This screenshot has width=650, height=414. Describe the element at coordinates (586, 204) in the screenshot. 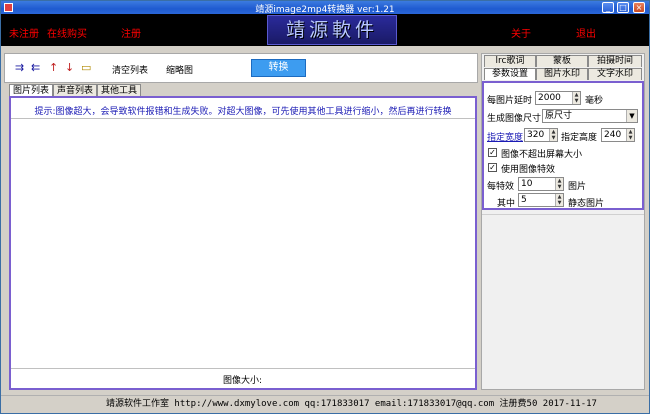

I see `static-unit: 静态图片` at that location.